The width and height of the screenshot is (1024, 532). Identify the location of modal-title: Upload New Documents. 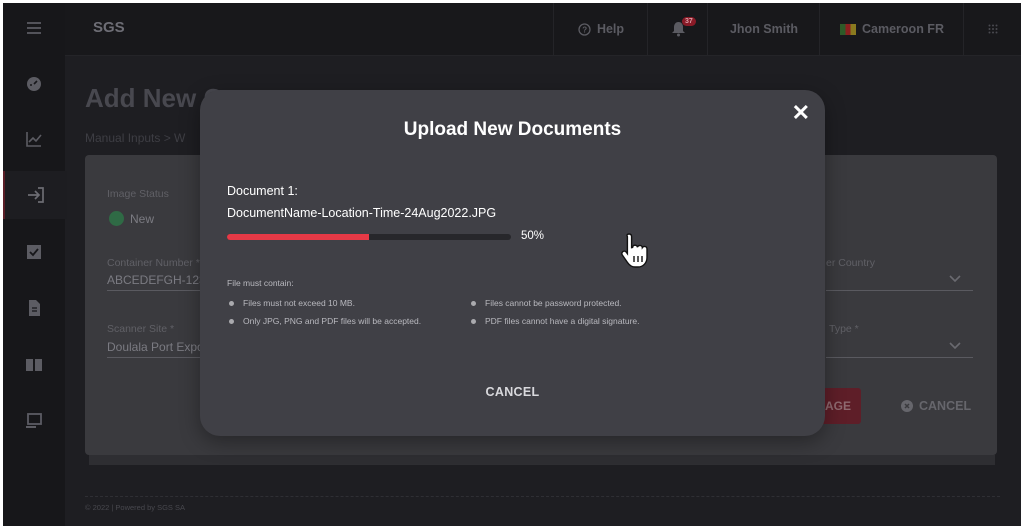
(512, 129).